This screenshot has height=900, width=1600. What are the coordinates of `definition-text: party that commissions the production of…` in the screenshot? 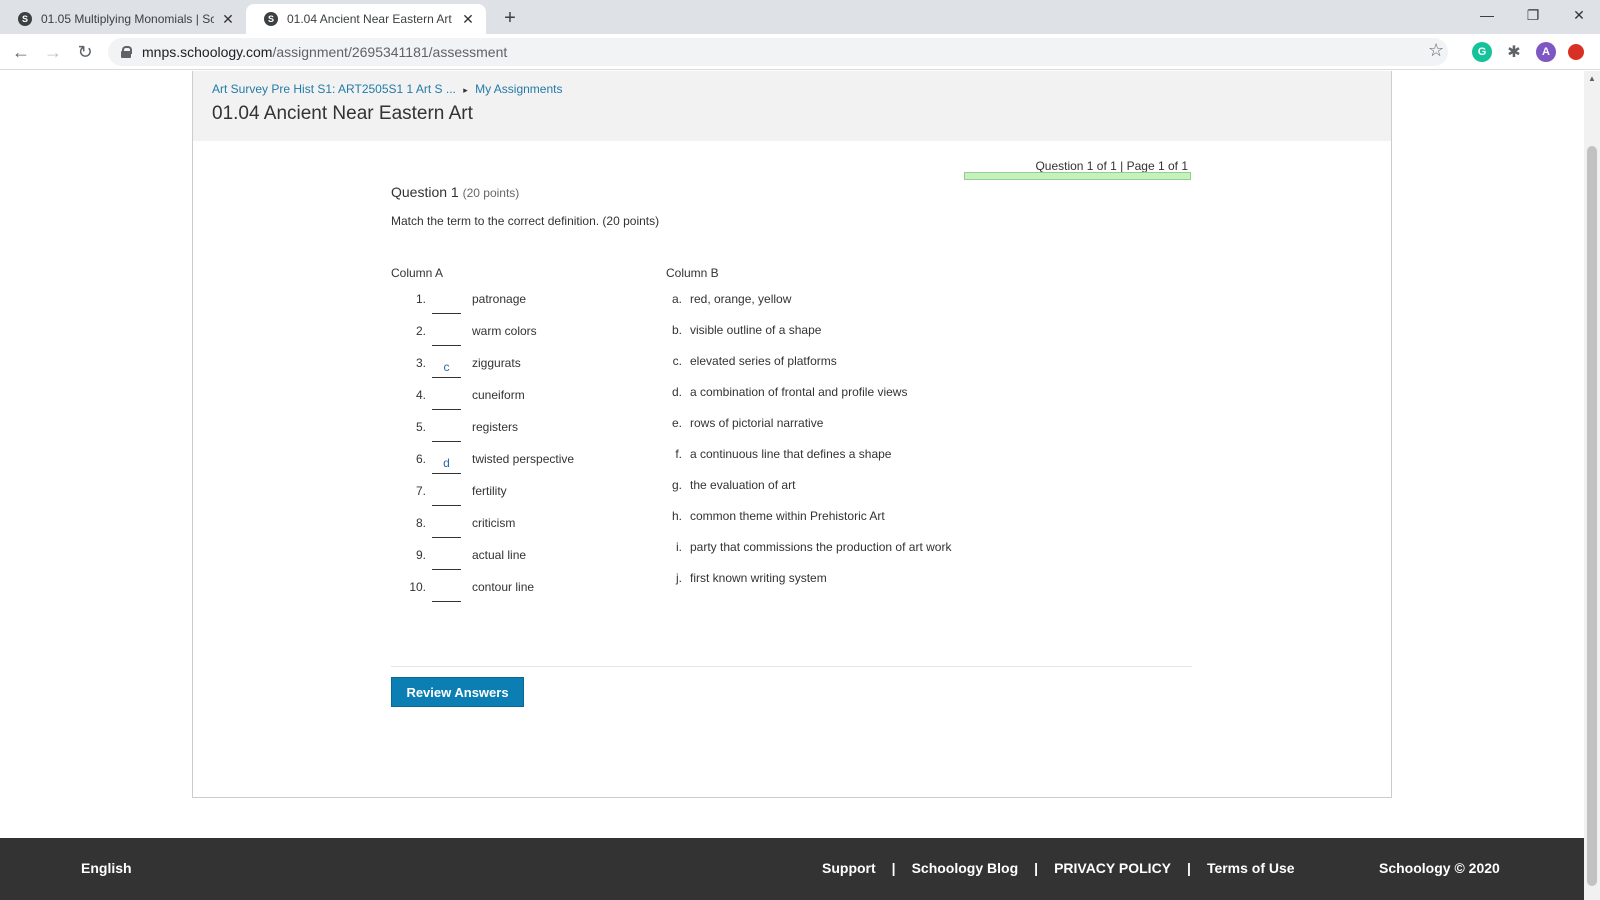 It's located at (821, 547).